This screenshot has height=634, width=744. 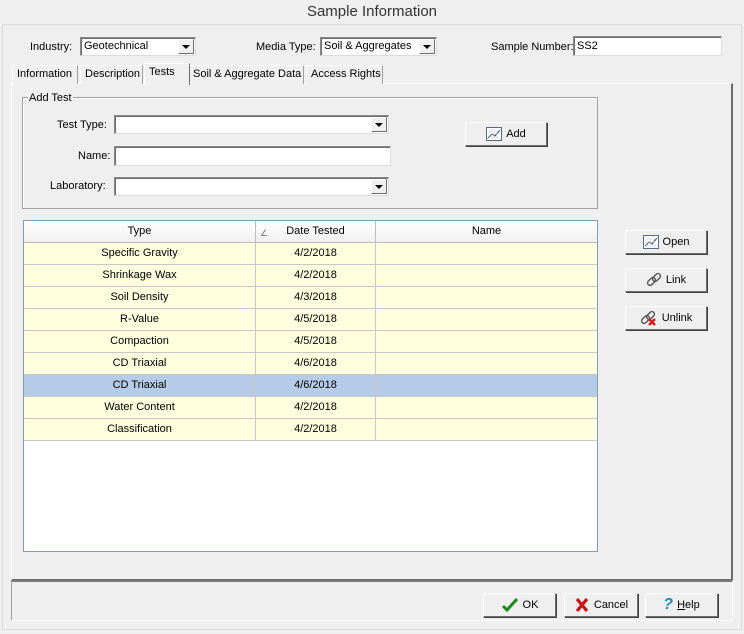 I want to click on sample-number-label: Sample Number:, so click(x=532, y=47).